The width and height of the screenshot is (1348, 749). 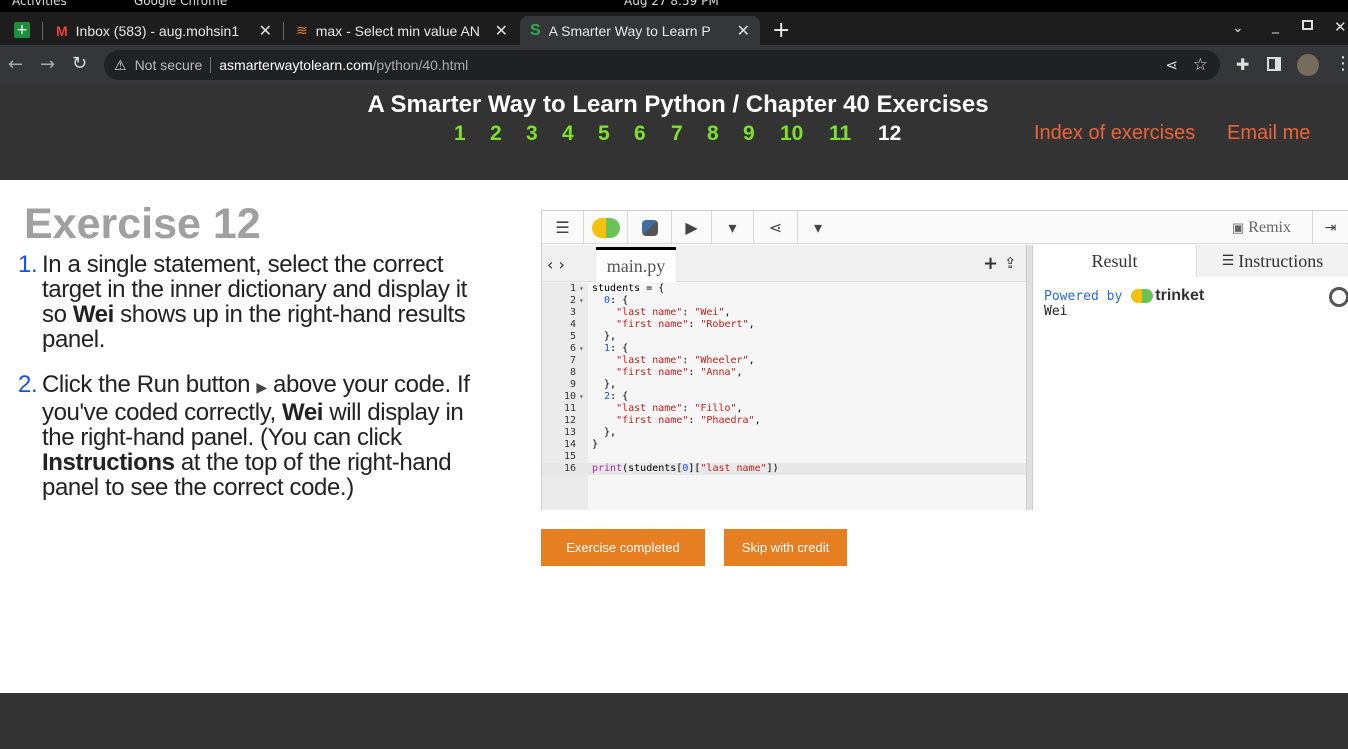 What do you see at coordinates (784, 301) in the screenshot?
I see `code-line: 2 ▾ 0: {` at bounding box center [784, 301].